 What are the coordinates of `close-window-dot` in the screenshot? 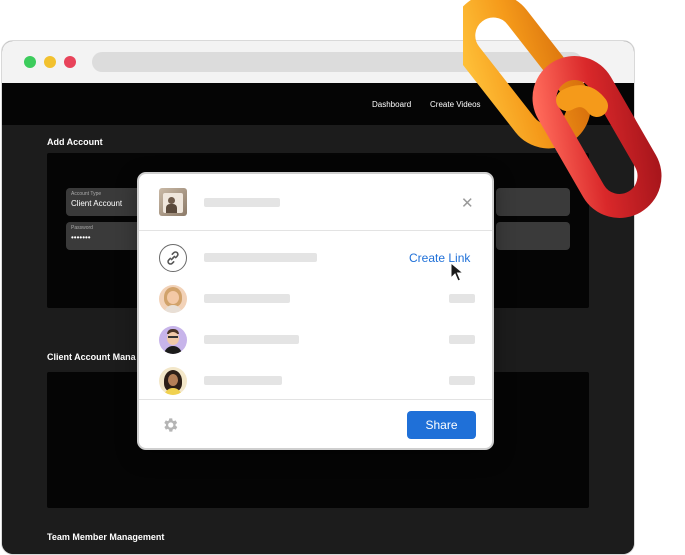 It's located at (30, 62).